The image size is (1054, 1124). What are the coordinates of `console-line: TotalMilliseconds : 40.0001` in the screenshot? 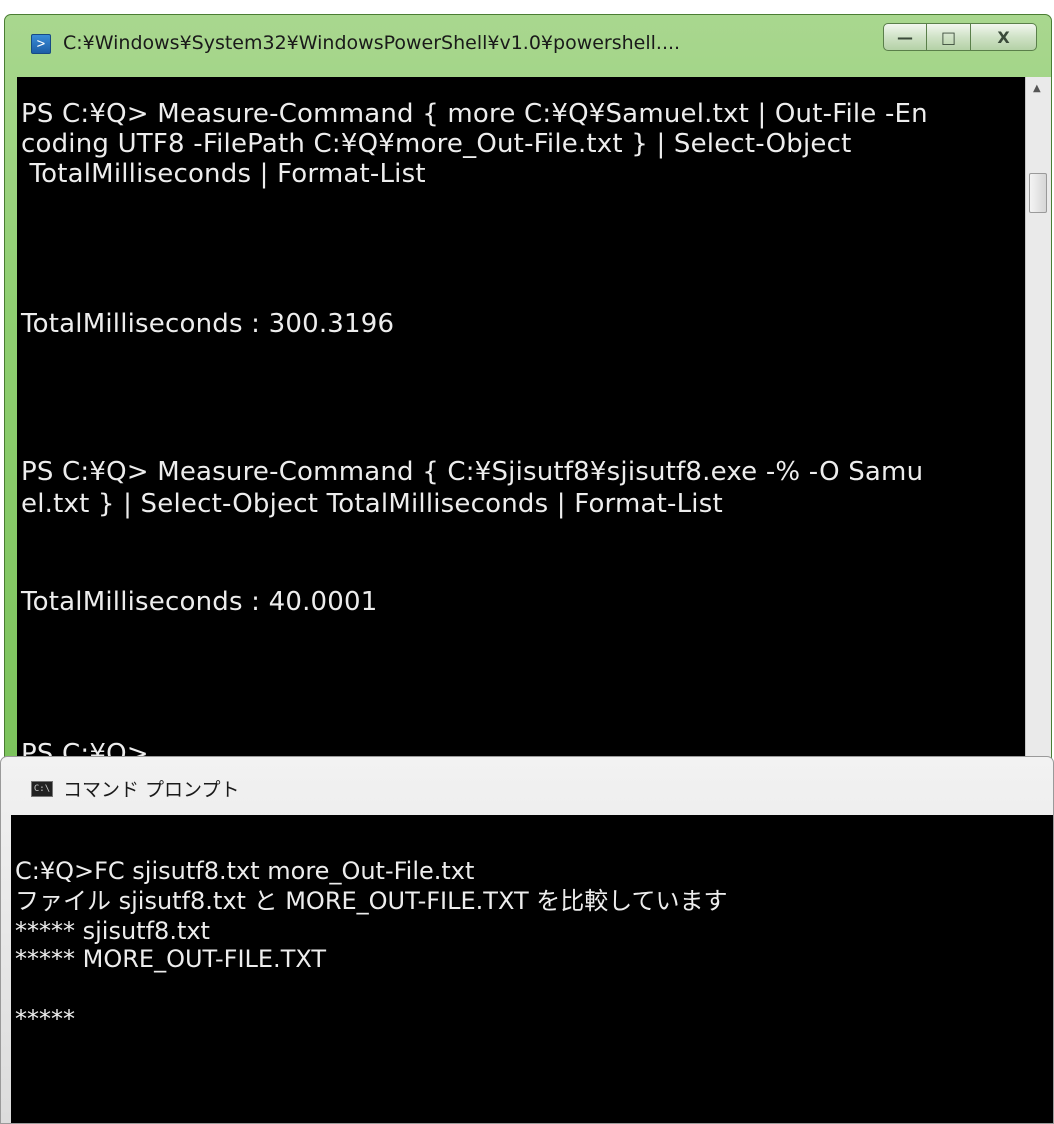 It's located at (199, 602).